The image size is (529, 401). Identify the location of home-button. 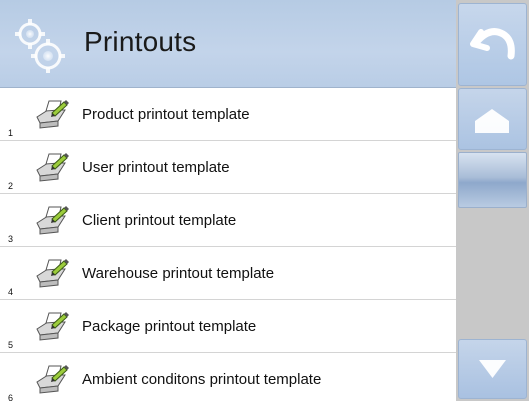
(492, 119).